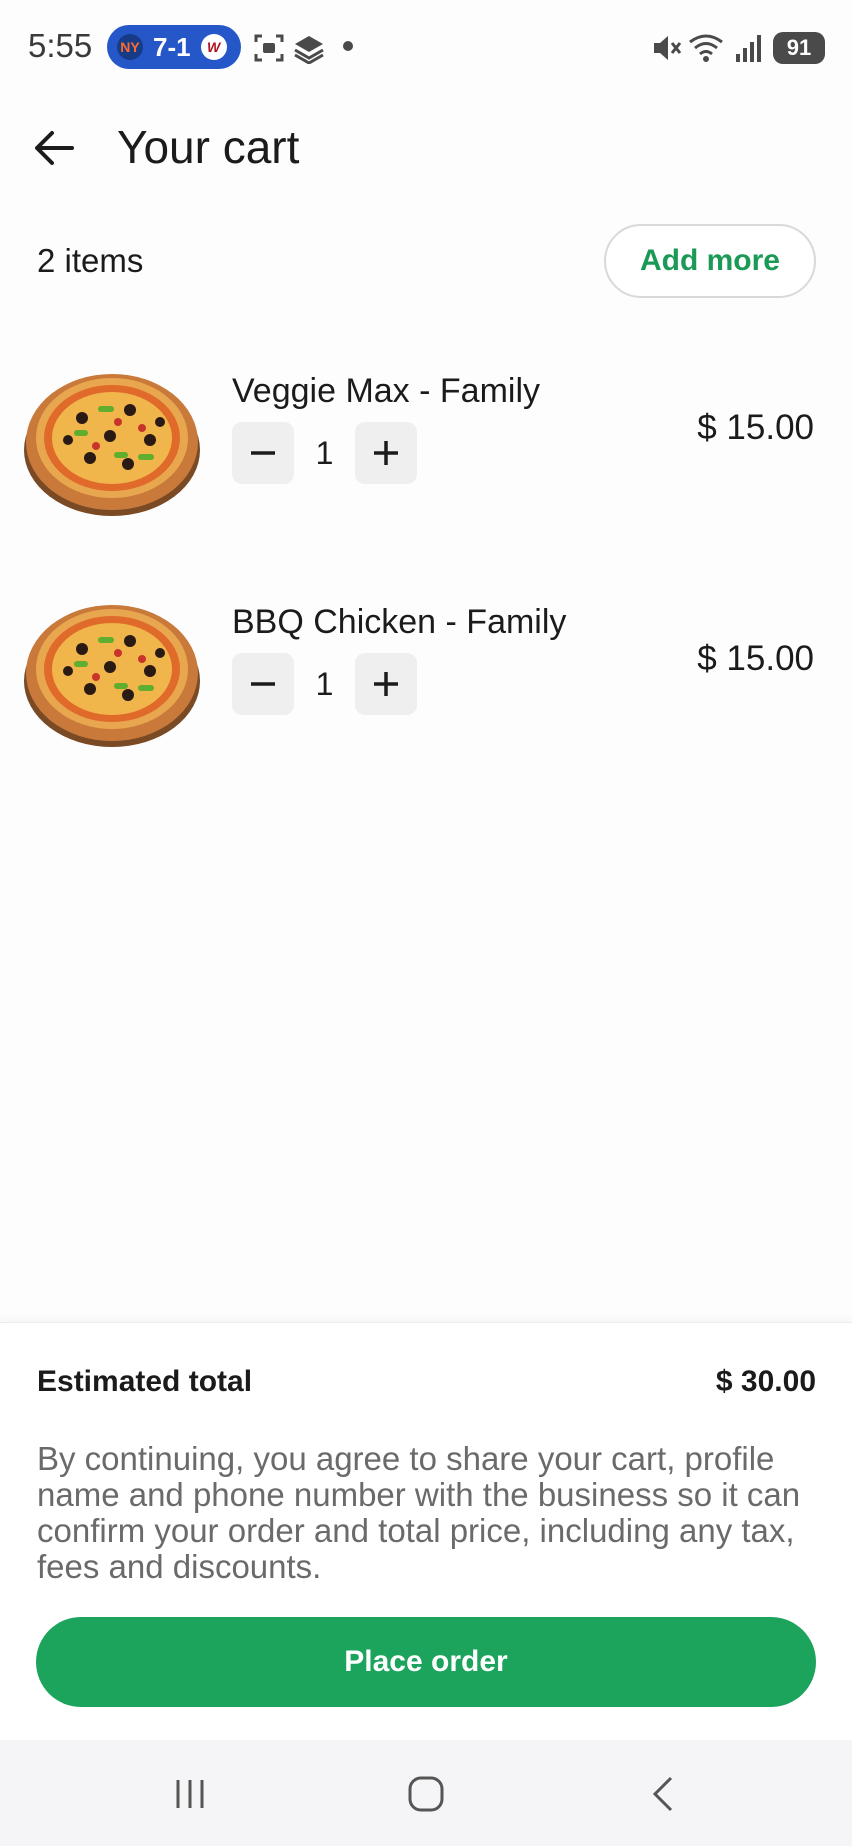  Describe the element at coordinates (710, 261) in the screenshot. I see `add-more-button: Add more` at that location.